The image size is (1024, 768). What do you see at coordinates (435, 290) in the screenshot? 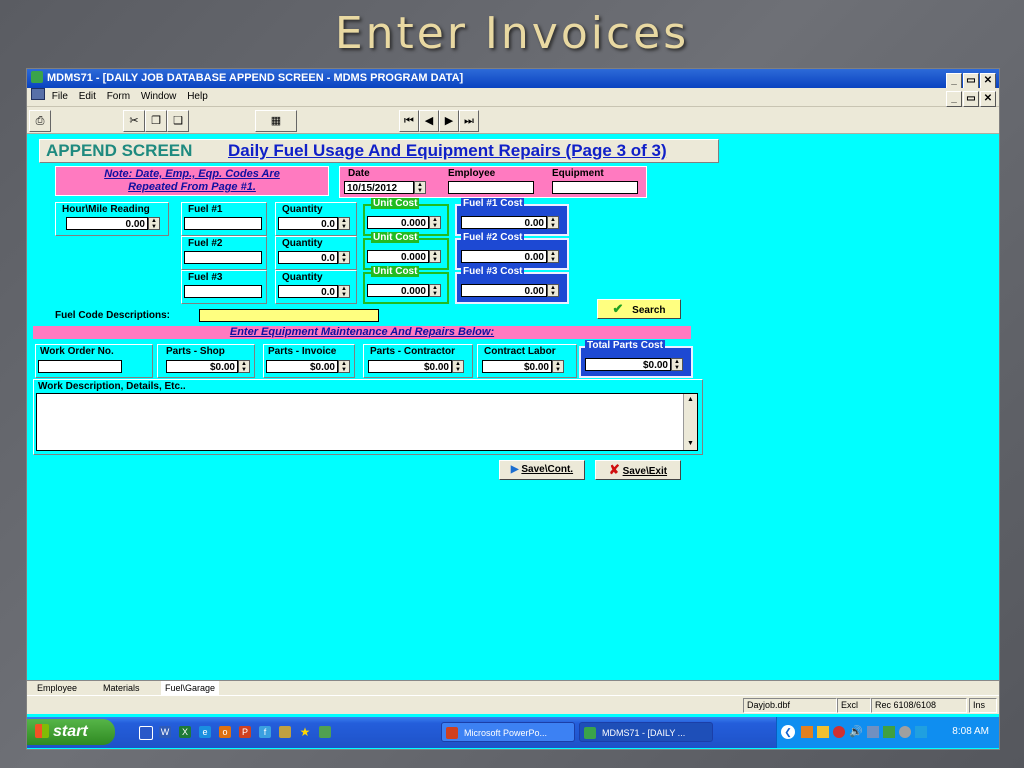
I see `unit-cost-3-spinner: ▲ ▼` at bounding box center [435, 290].